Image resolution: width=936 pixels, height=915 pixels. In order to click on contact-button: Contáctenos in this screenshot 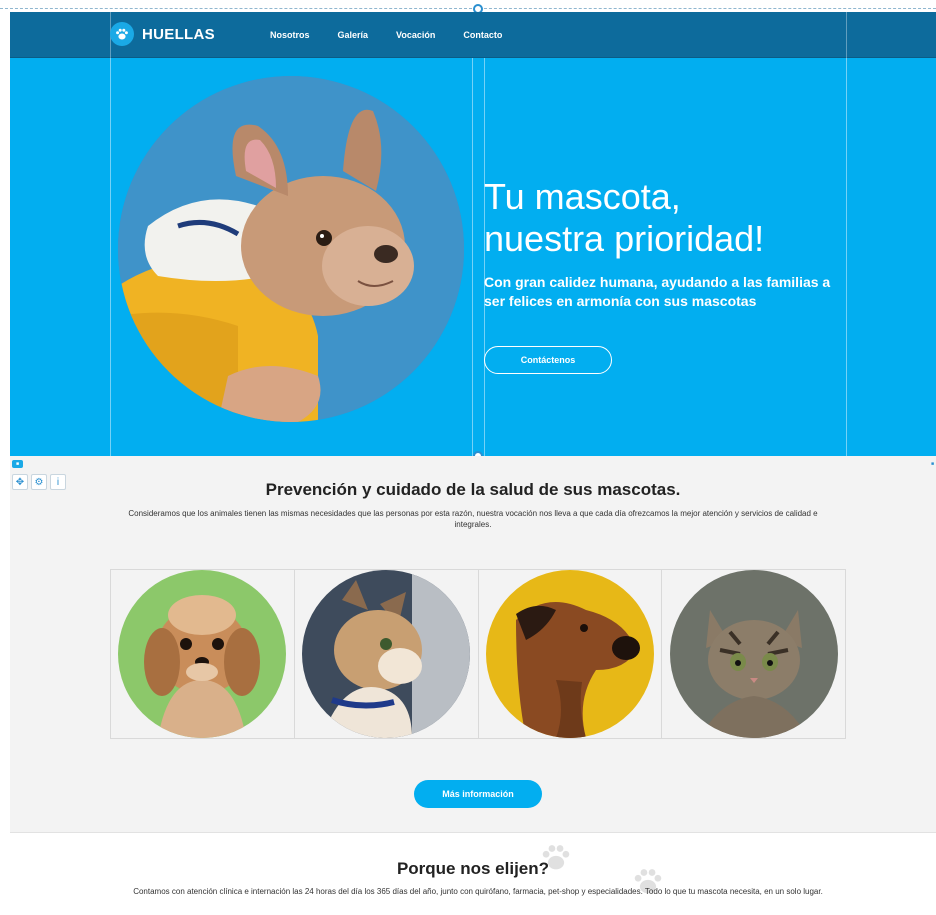, I will do `click(548, 360)`.